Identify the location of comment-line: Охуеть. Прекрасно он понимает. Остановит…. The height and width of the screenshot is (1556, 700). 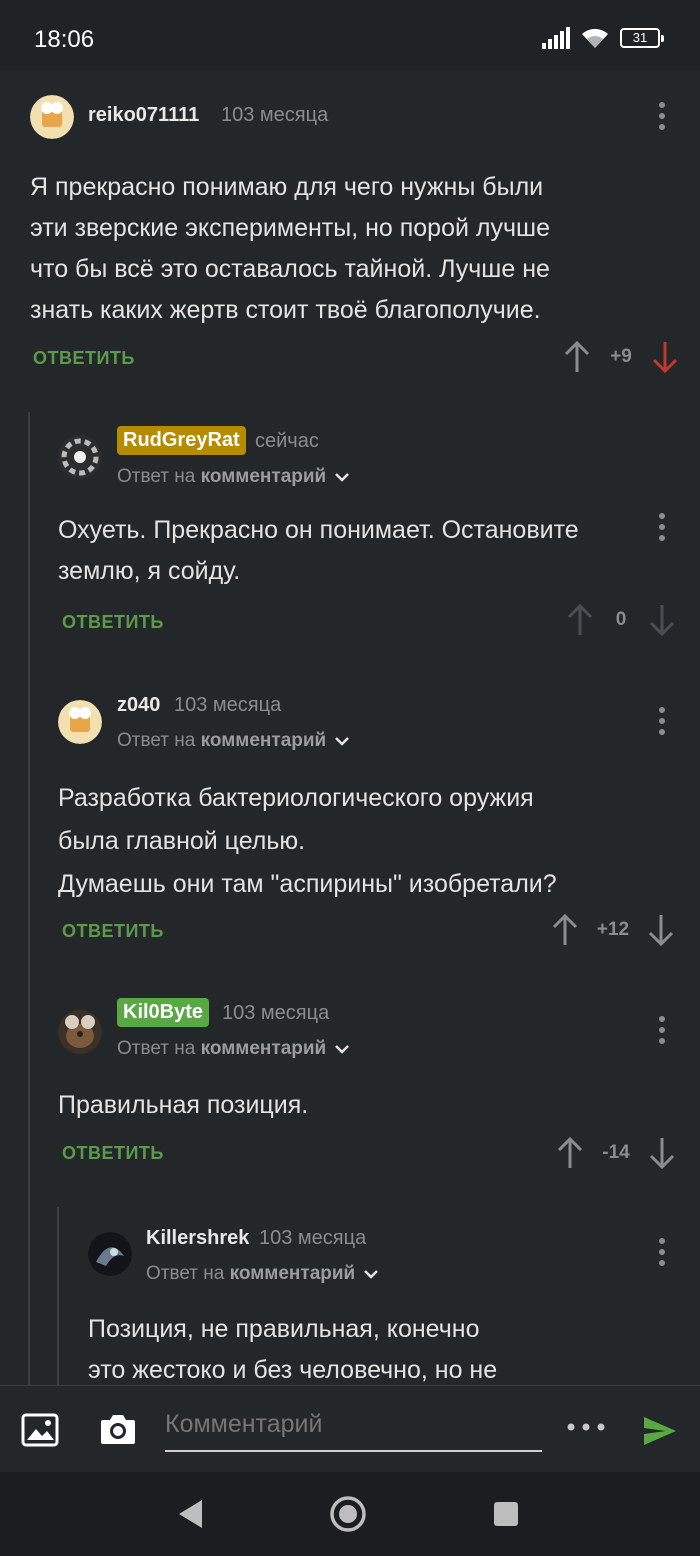
(318, 530).